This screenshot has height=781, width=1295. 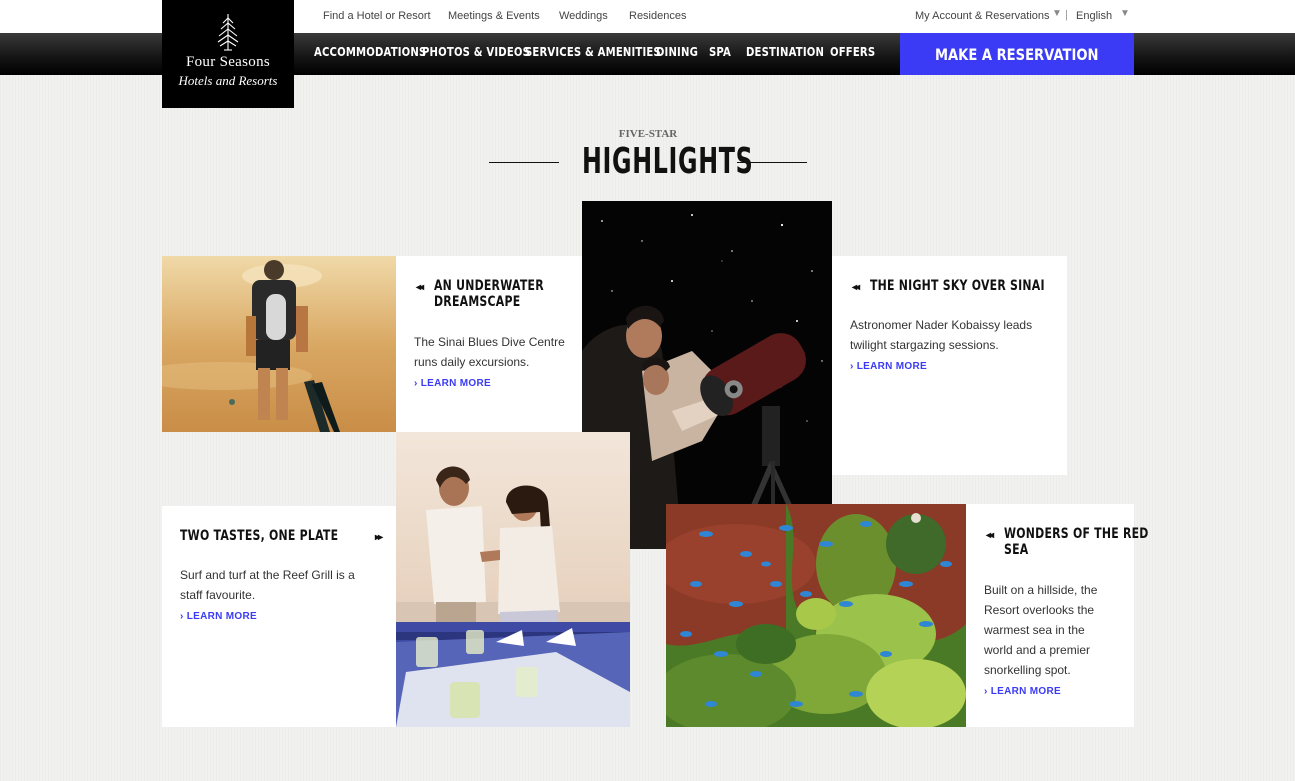 I want to click on card-title-line: WONDERS OF THE RED, so click(x=1076, y=534).